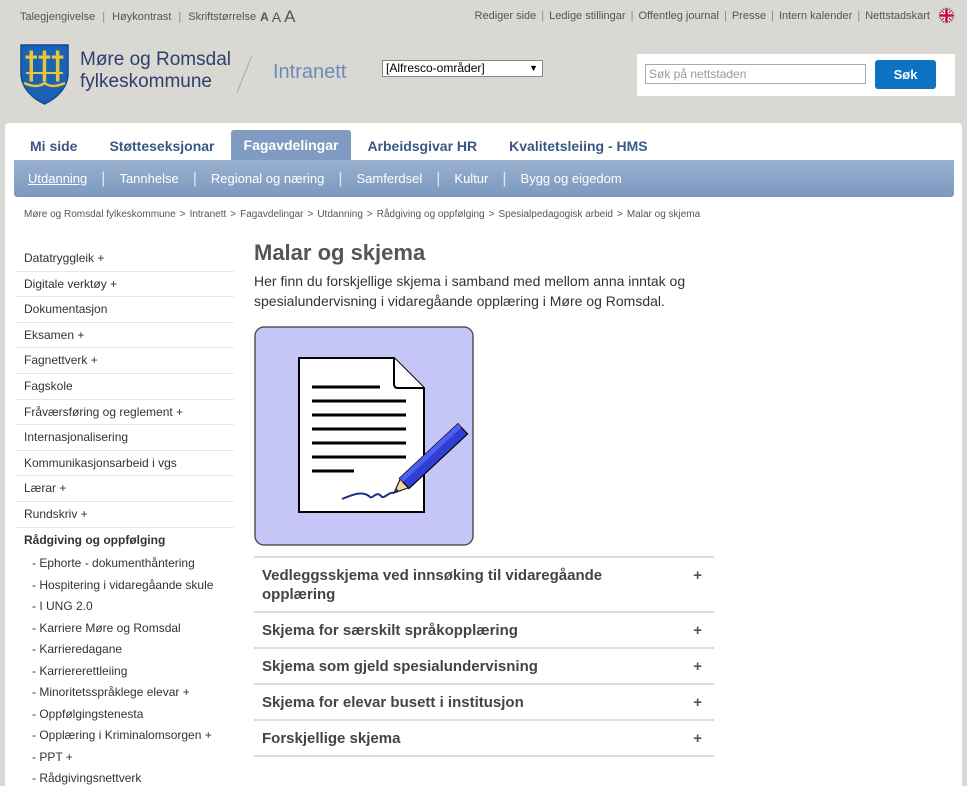  What do you see at coordinates (555, 214) in the screenshot?
I see `breadcrumb-item: Spesialpedagogisk arbeid` at bounding box center [555, 214].